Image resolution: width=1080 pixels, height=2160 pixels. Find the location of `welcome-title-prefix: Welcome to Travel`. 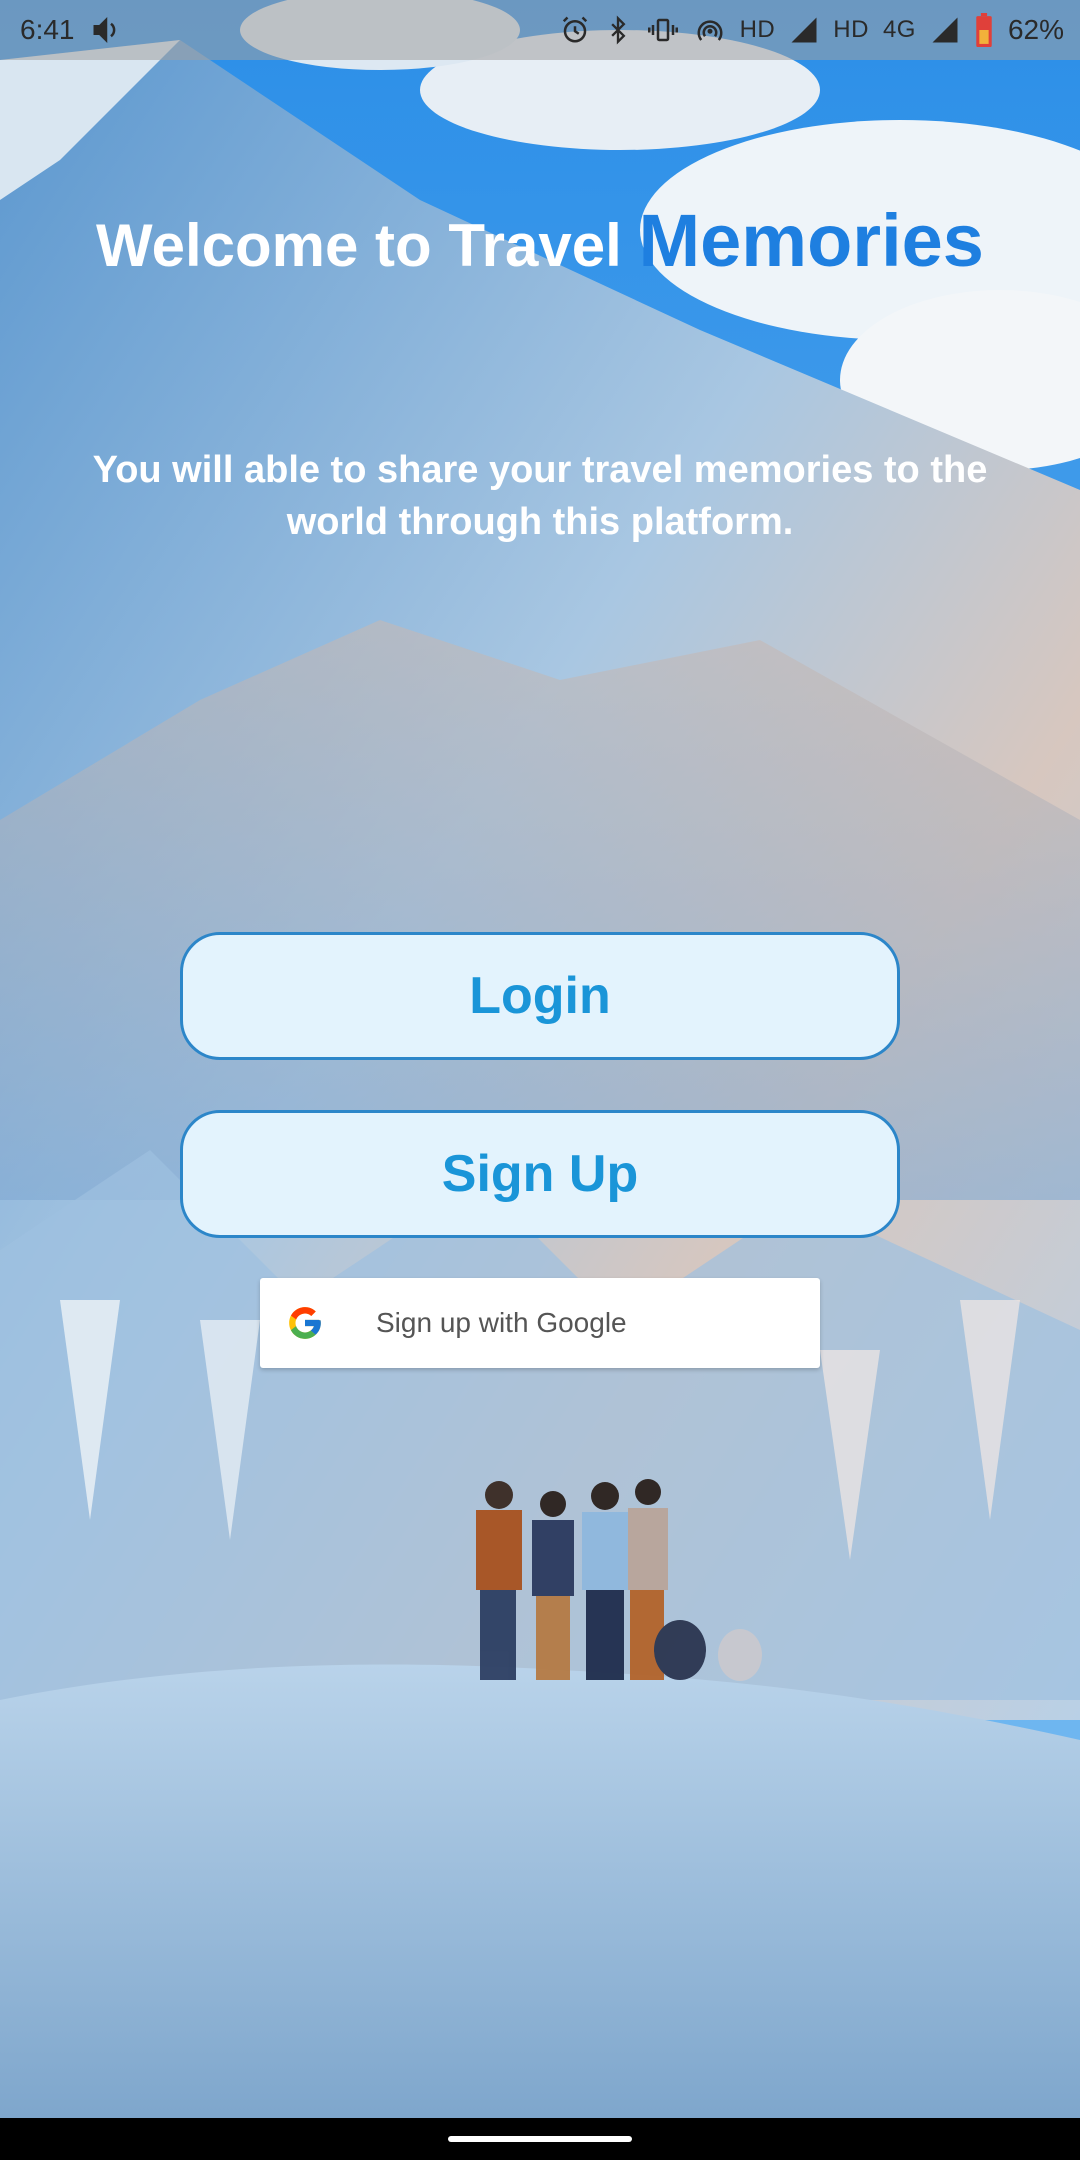

welcome-title-prefix: Welcome to Travel is located at coordinates (367, 245).